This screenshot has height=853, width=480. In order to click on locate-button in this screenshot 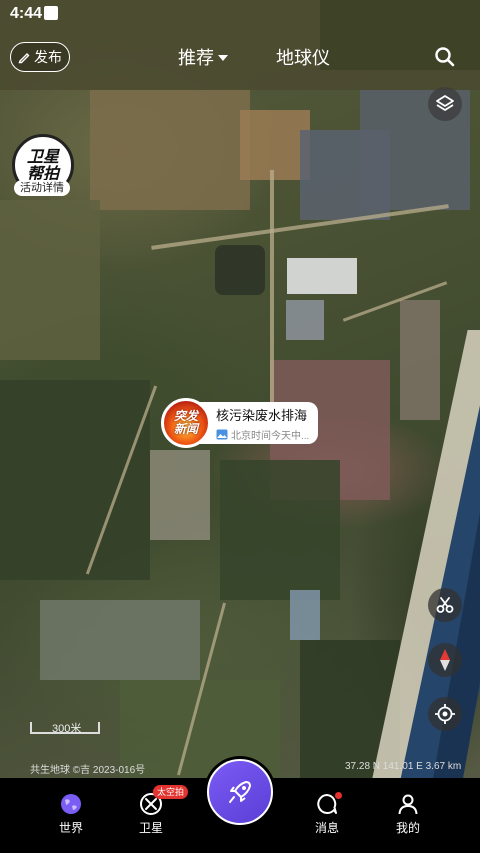, I will do `click(445, 714)`.